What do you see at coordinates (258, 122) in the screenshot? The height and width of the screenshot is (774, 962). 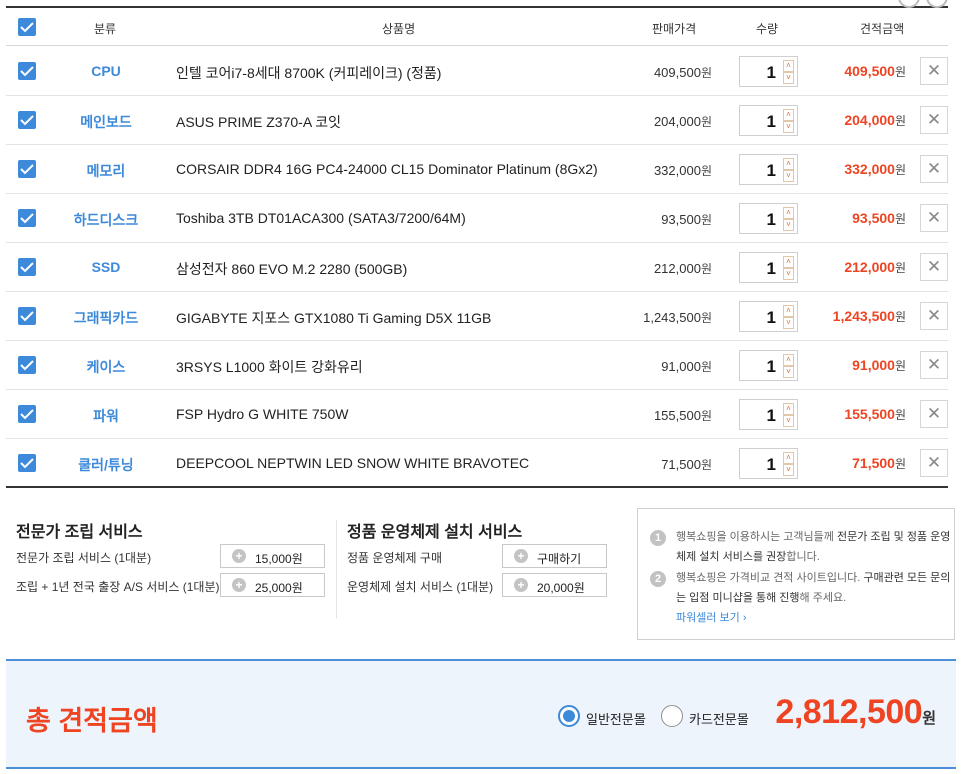 I see `row-product-name: ASUS PRIME Z370-A 코잇` at bounding box center [258, 122].